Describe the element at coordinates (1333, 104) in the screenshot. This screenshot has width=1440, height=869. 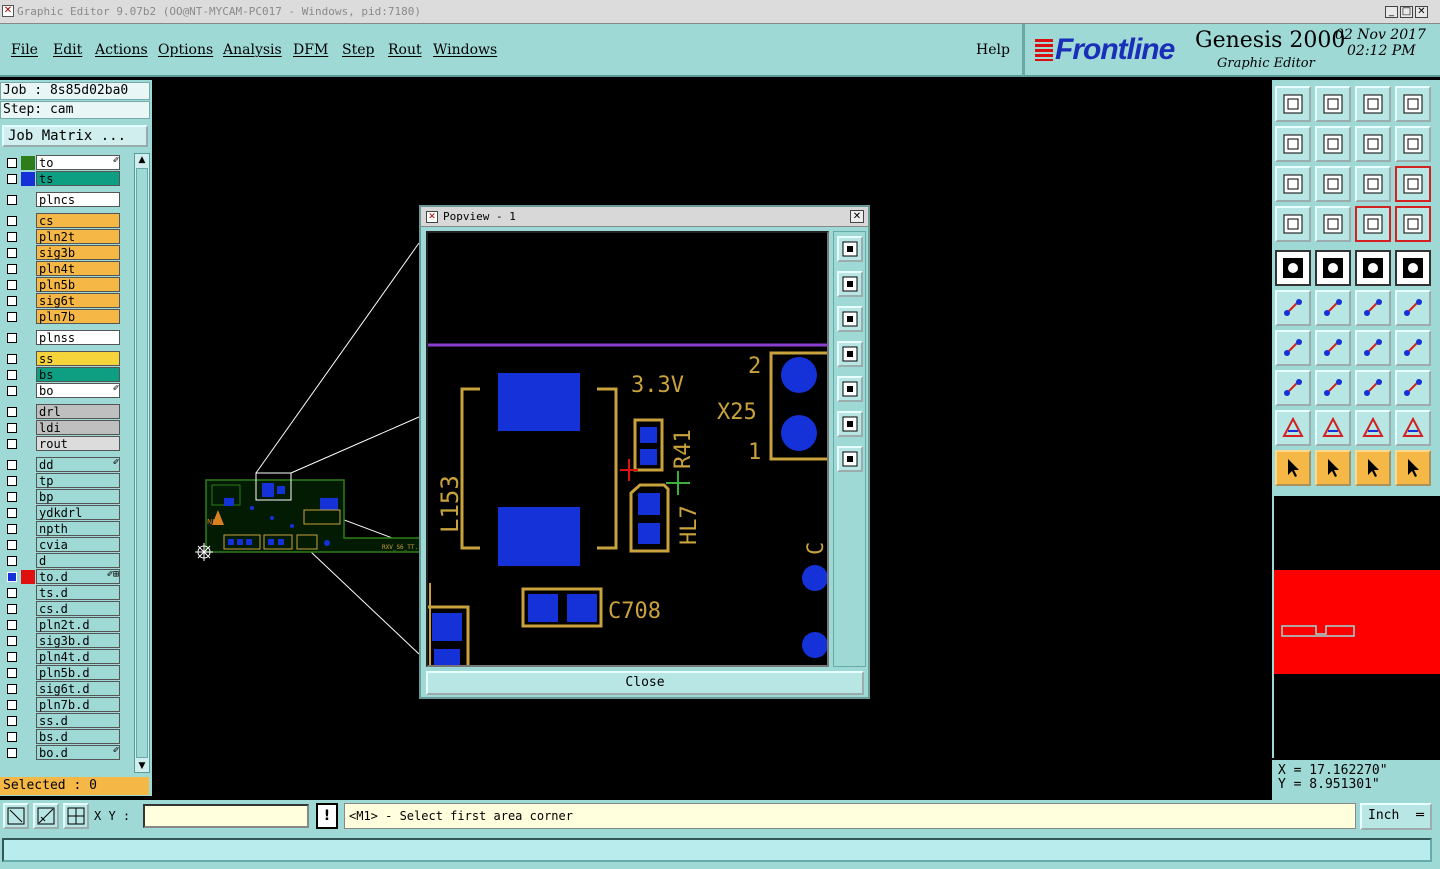
I see `layer-down-icon` at that location.